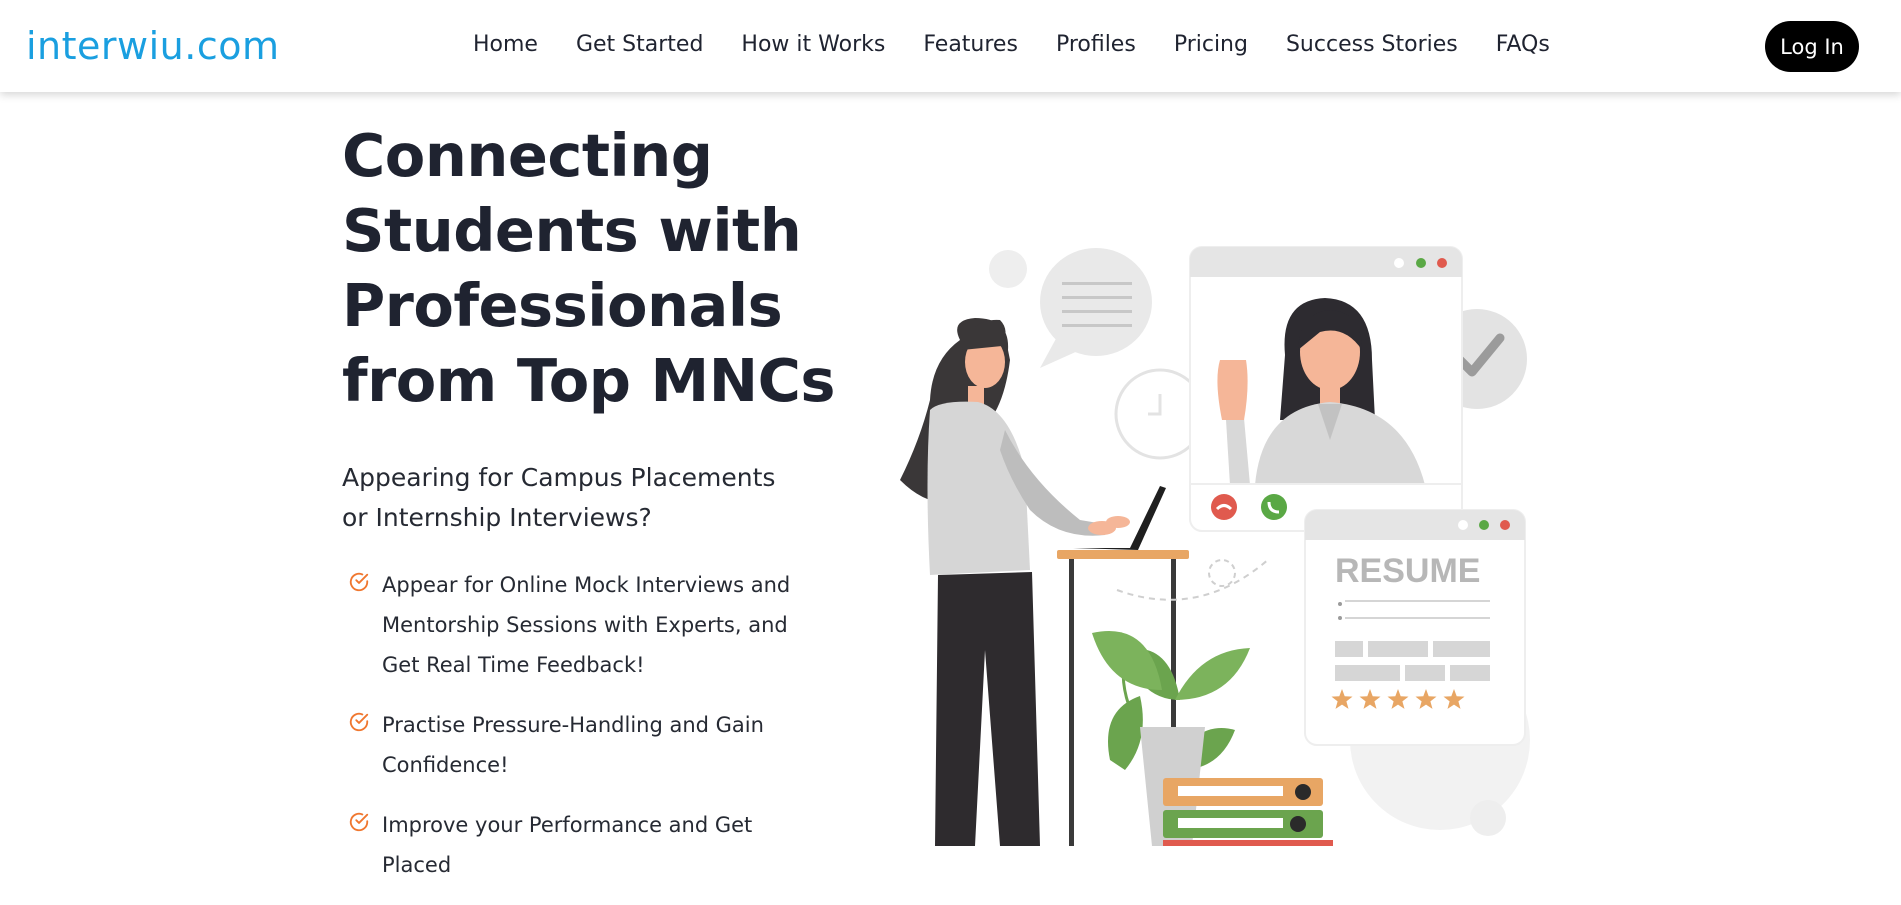 This screenshot has height=905, width=1901. Describe the element at coordinates (1326, 389) in the screenshot. I see `video-call-window` at that location.